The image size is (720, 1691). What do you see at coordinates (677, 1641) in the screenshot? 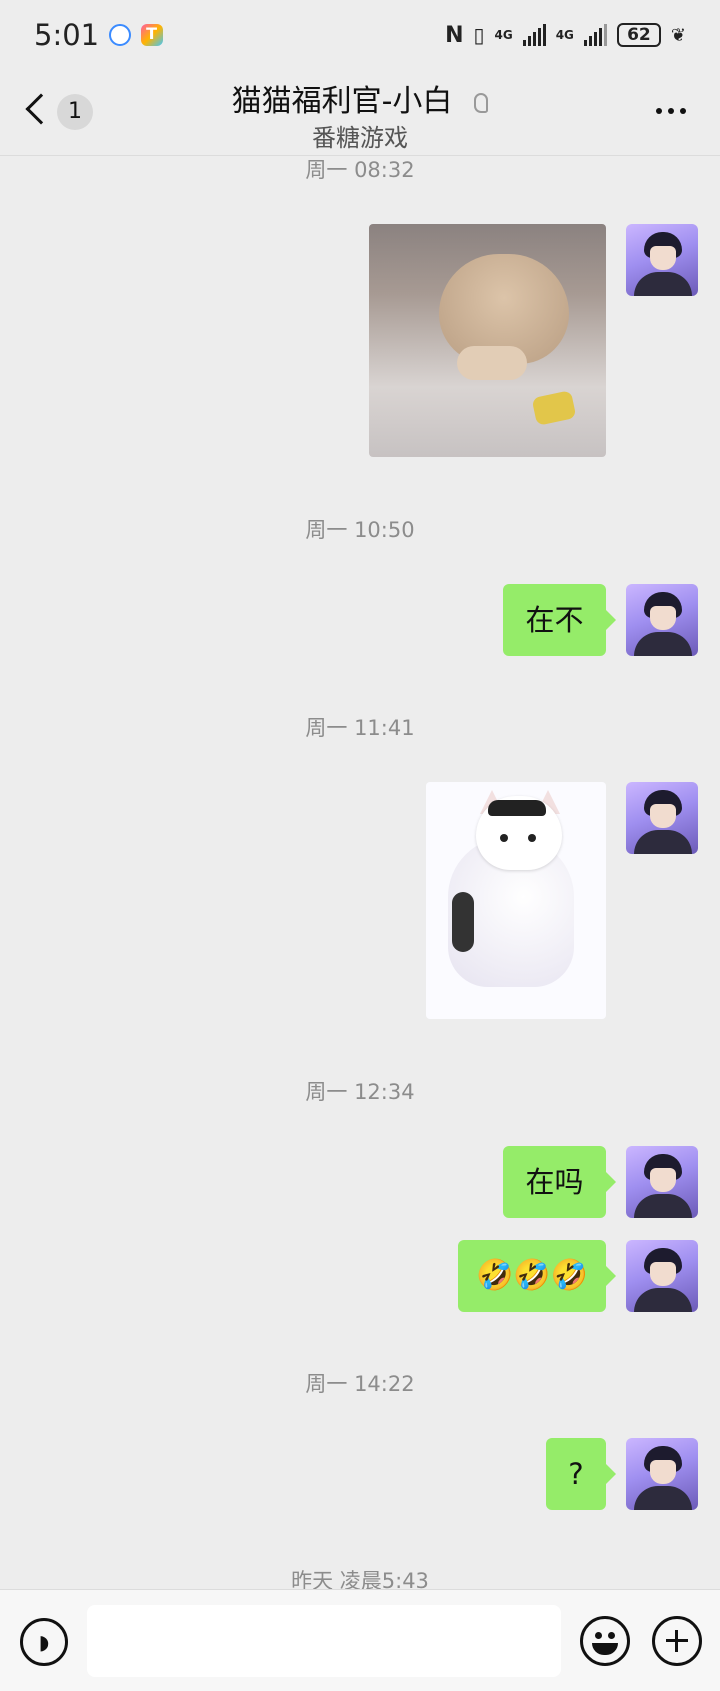
I see `plus-icon` at bounding box center [677, 1641].